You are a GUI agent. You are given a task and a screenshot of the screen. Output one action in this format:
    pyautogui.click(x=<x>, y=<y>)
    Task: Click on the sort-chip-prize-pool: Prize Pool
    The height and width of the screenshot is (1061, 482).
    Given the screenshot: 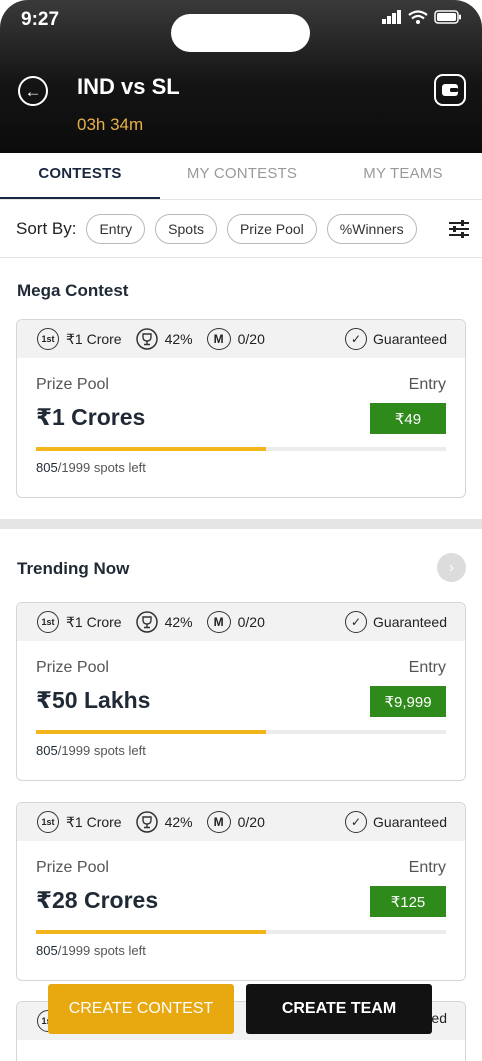 What is the action you would take?
    pyautogui.click(x=271, y=228)
    